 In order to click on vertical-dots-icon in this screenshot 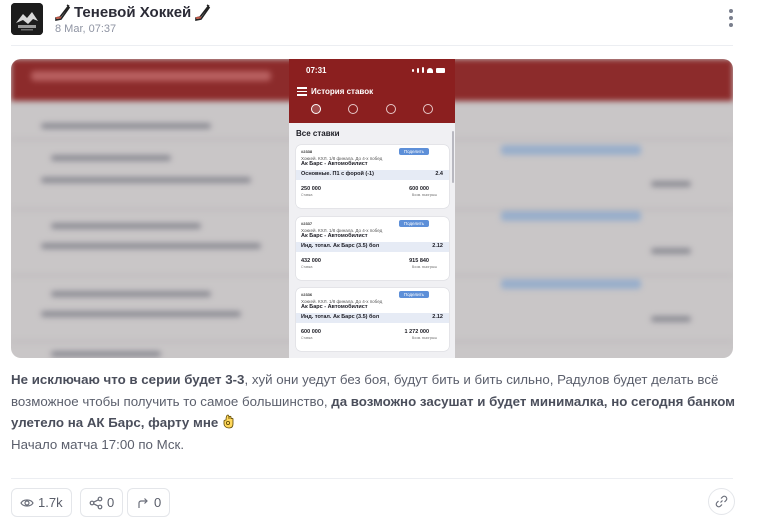, I will do `click(731, 11)`.